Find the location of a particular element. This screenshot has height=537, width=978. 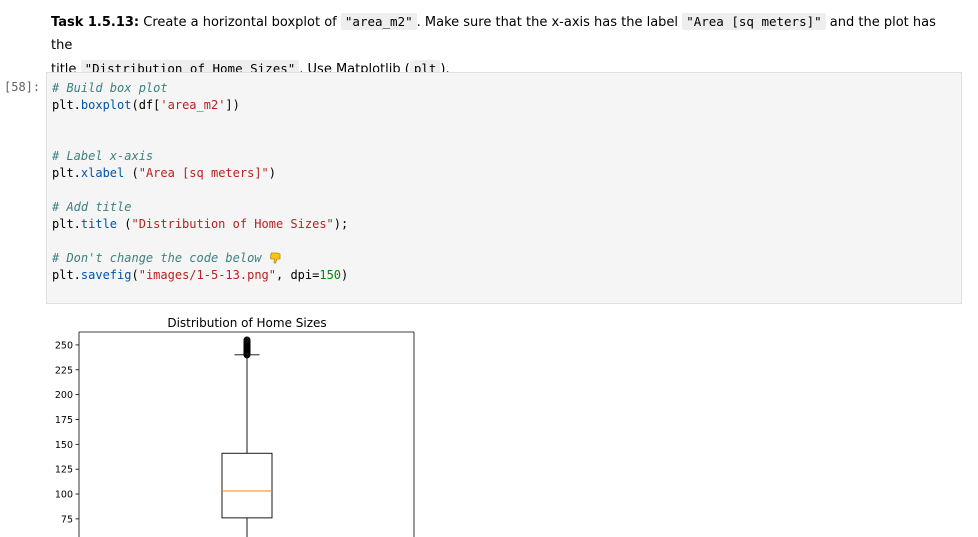

code-comment: # Build box plot is located at coordinates (110, 88).